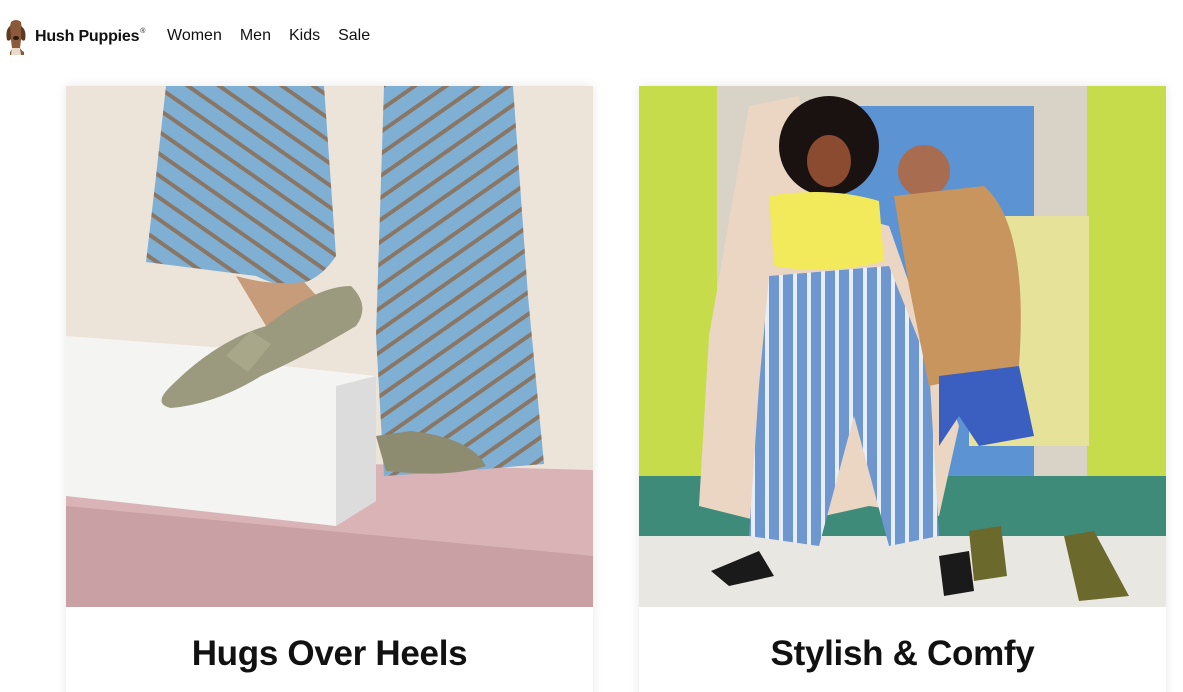 The image size is (1183, 692). Describe the element at coordinates (87, 36) in the screenshot. I see `brand-name: Hush Puppies` at that location.